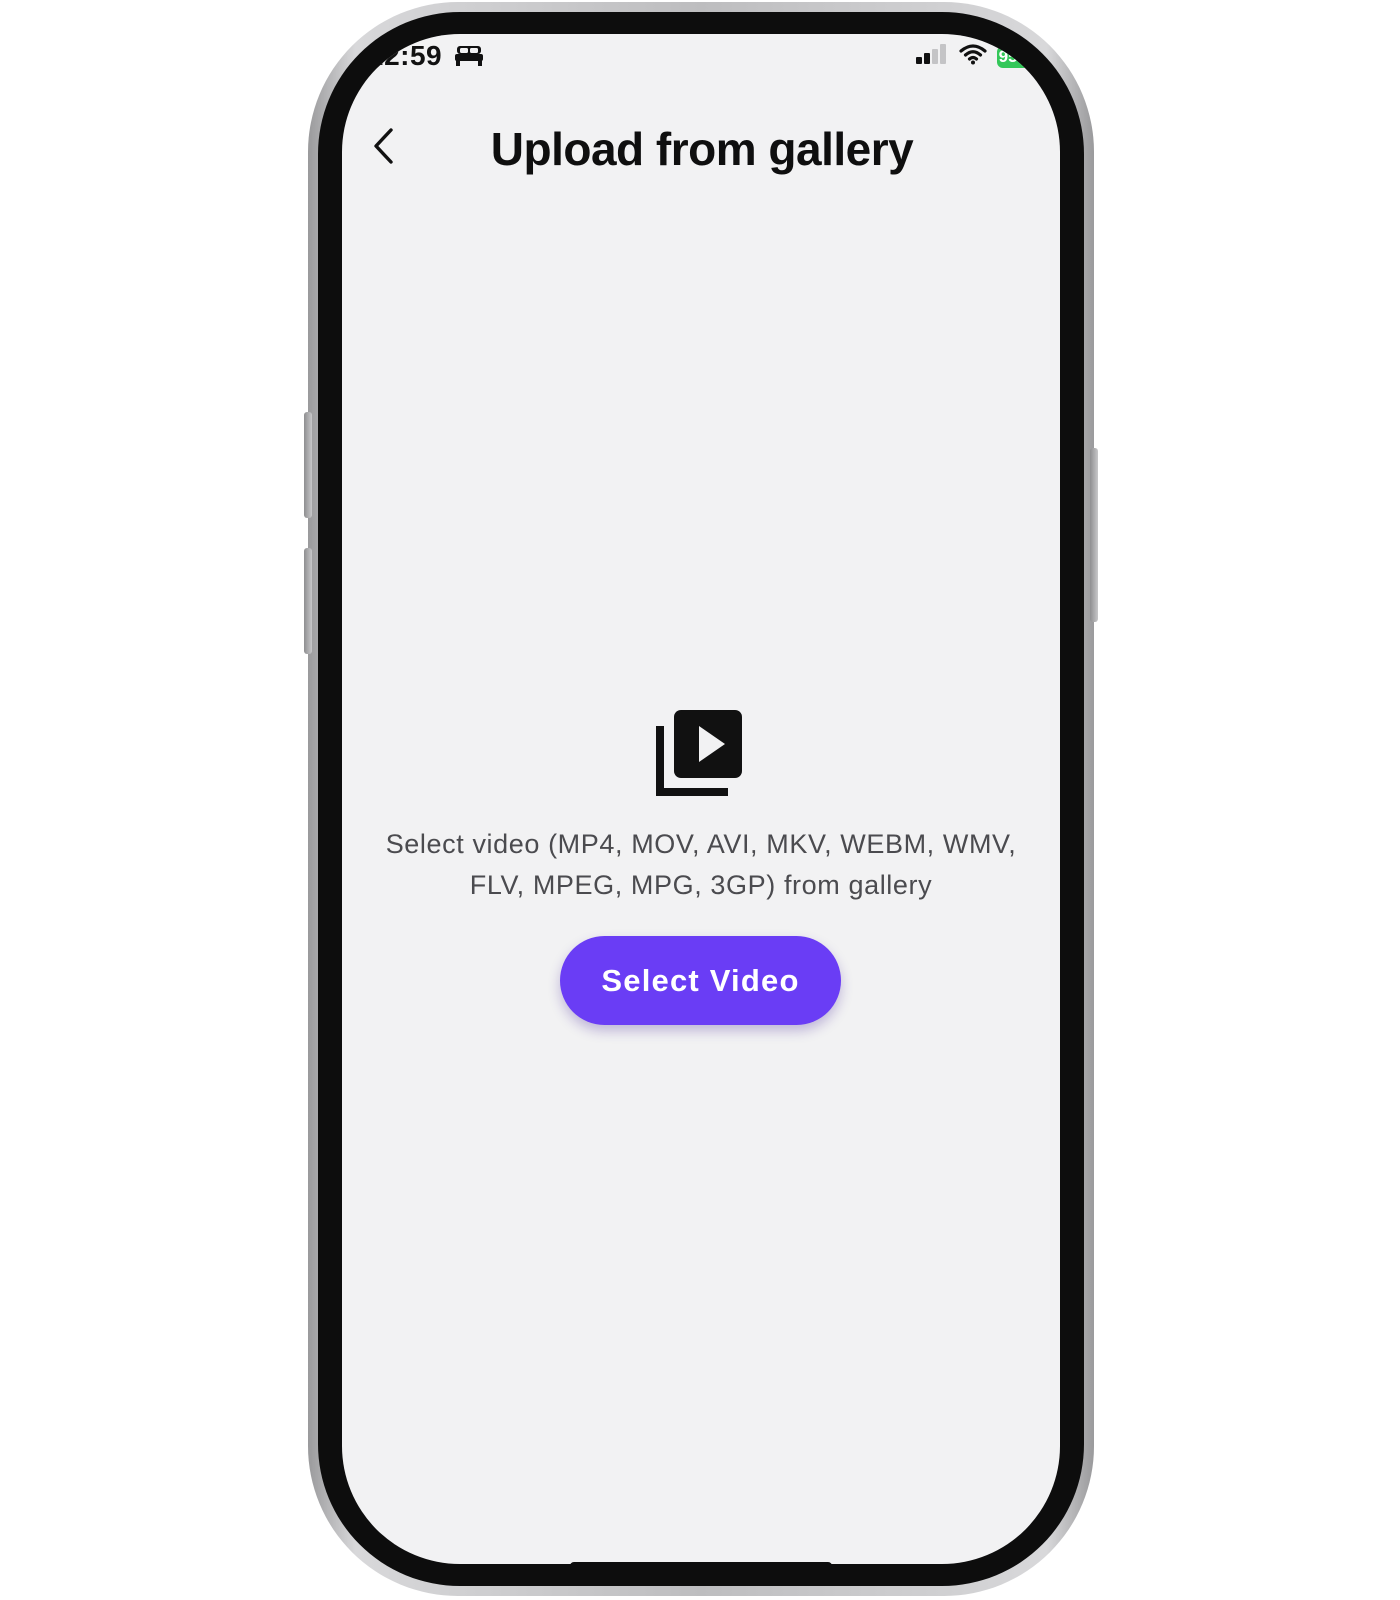 The image size is (1400, 1600). Describe the element at coordinates (1027, 56) in the screenshot. I see `charging-bolt-icon: ⚡` at that location.